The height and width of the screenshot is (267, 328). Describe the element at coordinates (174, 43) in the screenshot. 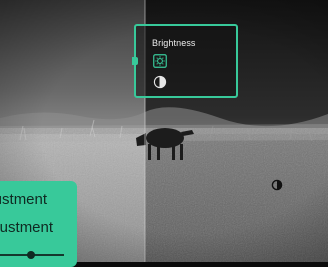

I see `panel-title: Brightness` at that location.